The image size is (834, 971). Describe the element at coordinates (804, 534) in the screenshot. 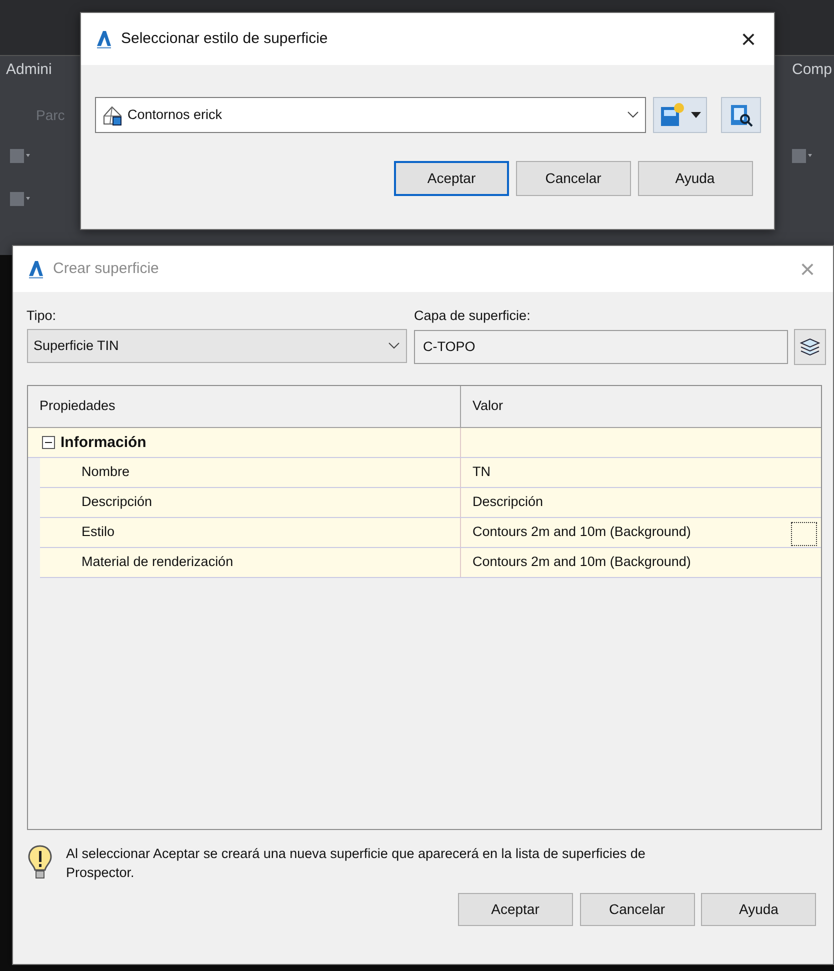

I see `ellipsis-button` at that location.